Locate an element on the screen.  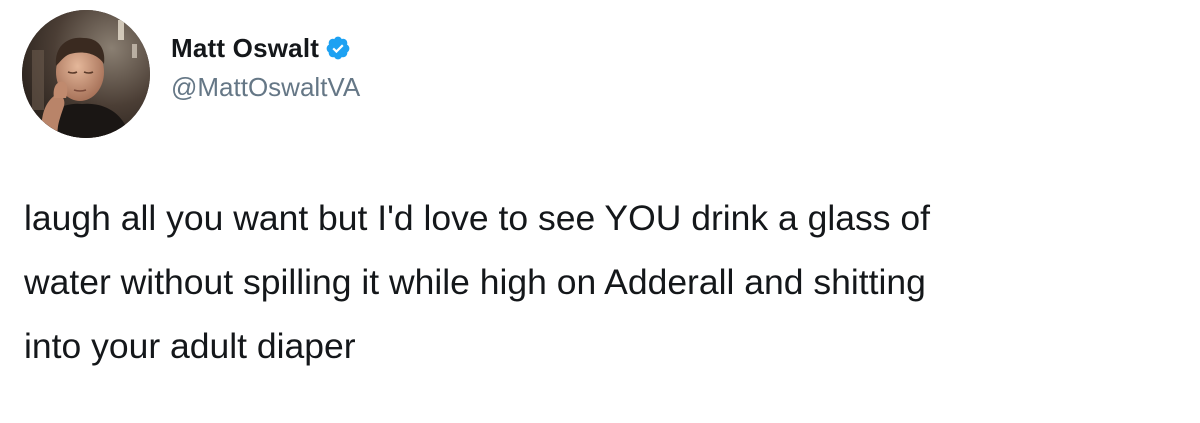
tweet-text-line: into your adult diaper is located at coordinates (190, 346).